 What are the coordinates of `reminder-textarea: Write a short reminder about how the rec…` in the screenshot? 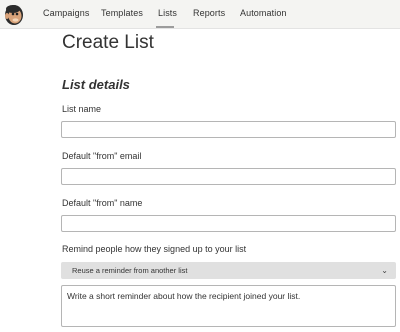 It's located at (228, 306).